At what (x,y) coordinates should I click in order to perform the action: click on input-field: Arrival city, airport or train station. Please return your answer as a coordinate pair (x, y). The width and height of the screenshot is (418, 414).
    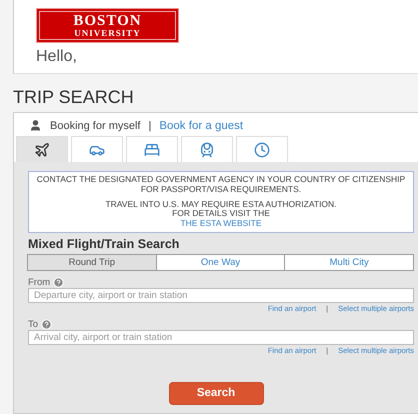
    Looking at the image, I should click on (221, 337).